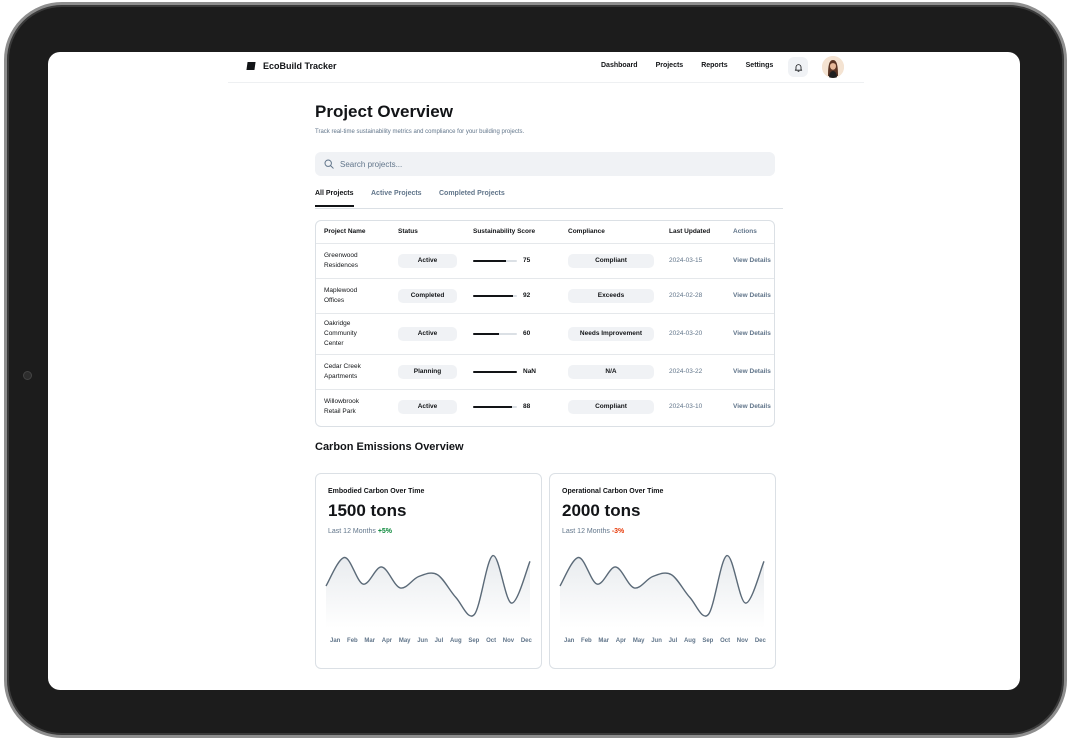  Describe the element at coordinates (760, 65) in the screenshot. I see `nav-settings: Settings` at that location.